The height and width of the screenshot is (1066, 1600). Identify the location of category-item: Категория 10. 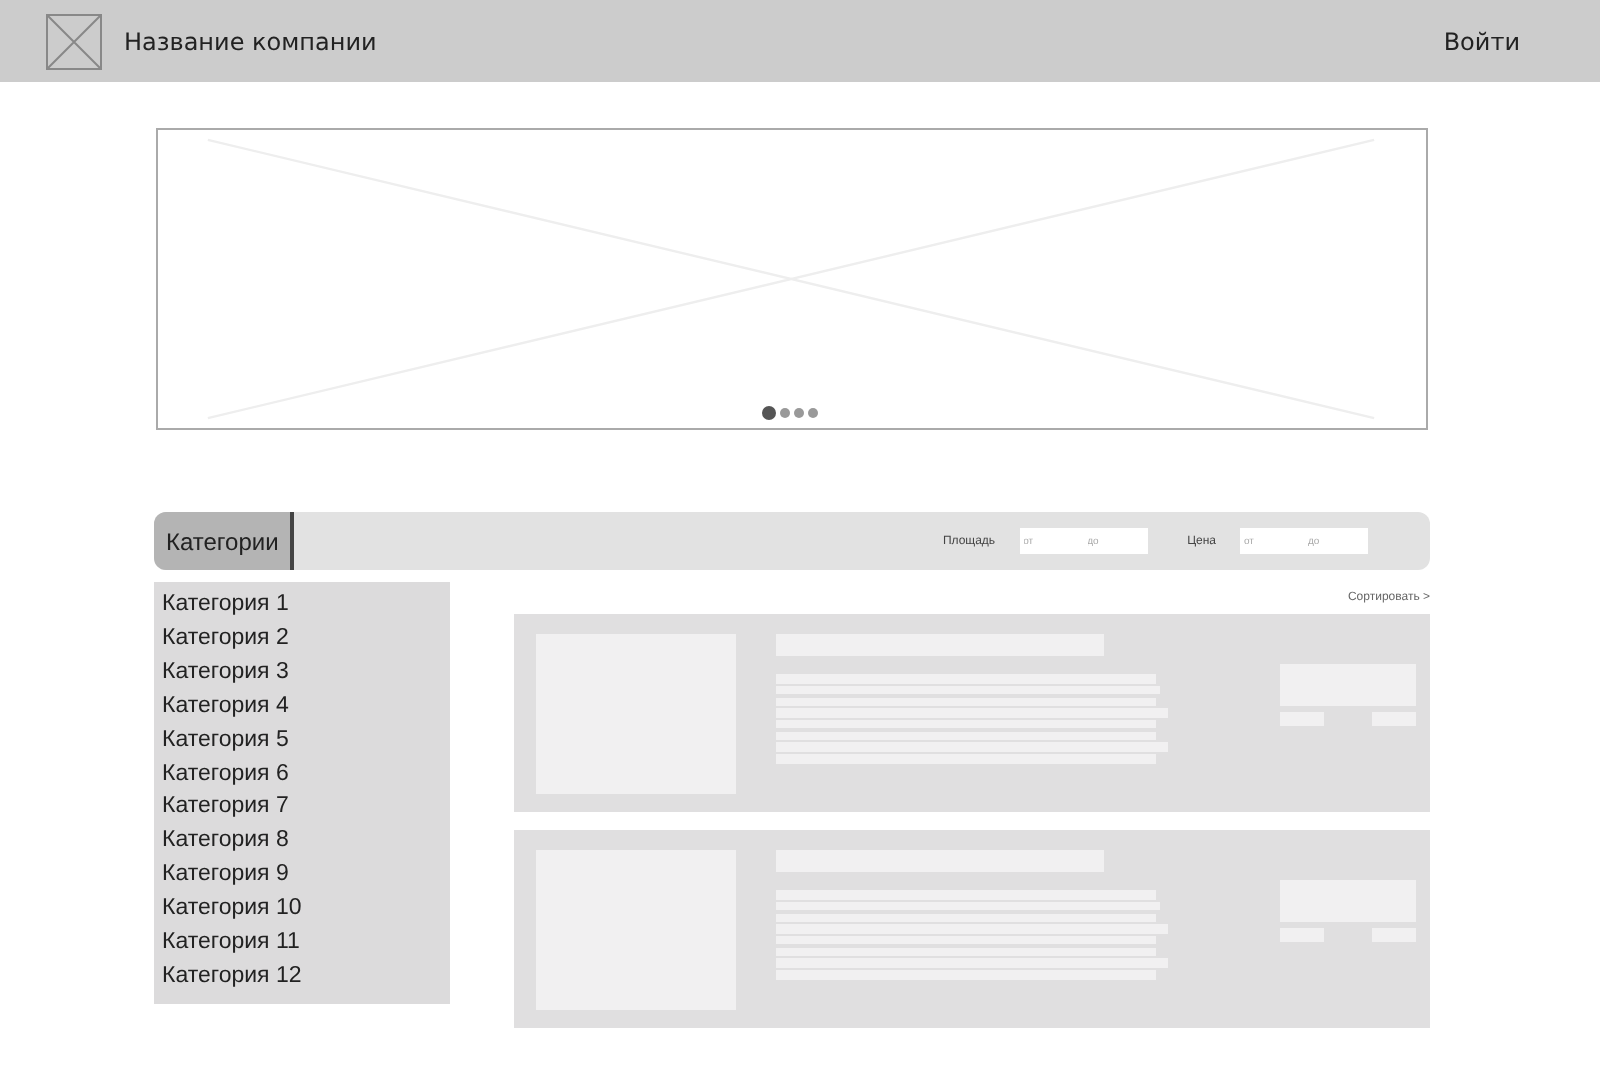
(302, 909).